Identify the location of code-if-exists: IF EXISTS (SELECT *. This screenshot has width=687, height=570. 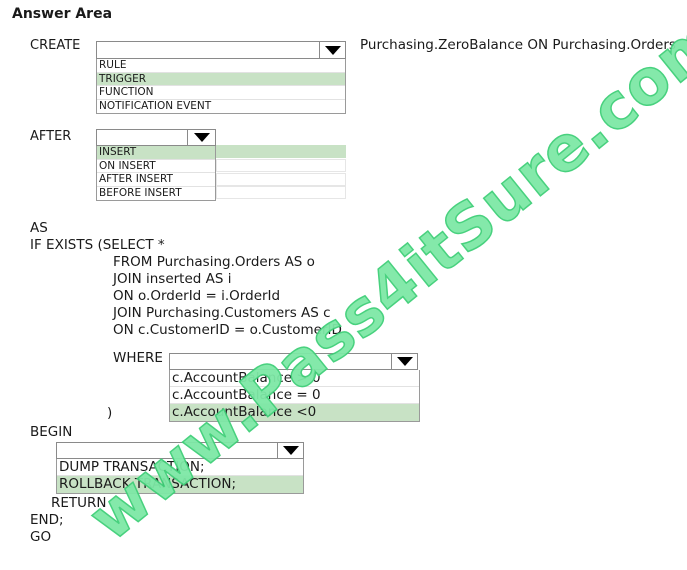
(97, 245).